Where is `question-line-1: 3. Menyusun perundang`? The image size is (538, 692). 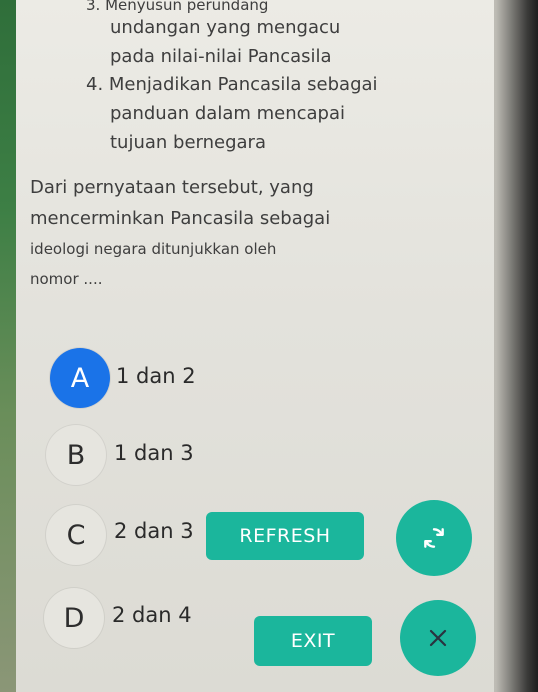
question-line-1: 3. Menyusun perundang is located at coordinates (177, 7).